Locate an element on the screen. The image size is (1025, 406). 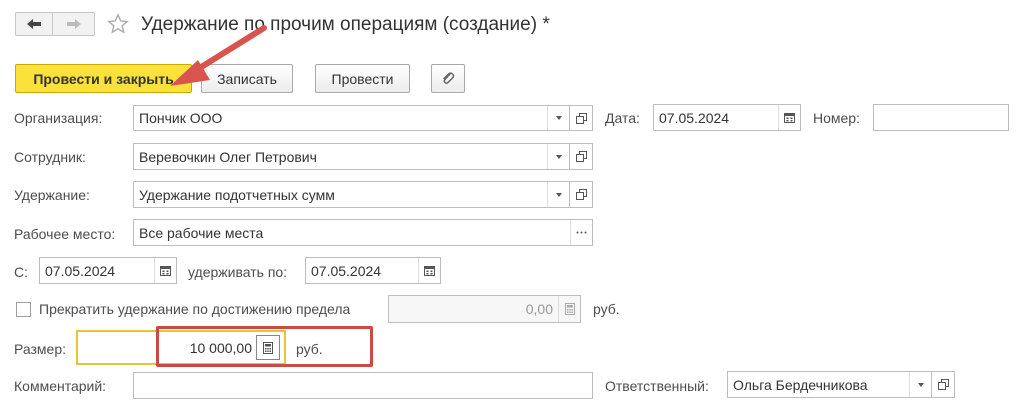
number-label: Номер: is located at coordinates (836, 118).